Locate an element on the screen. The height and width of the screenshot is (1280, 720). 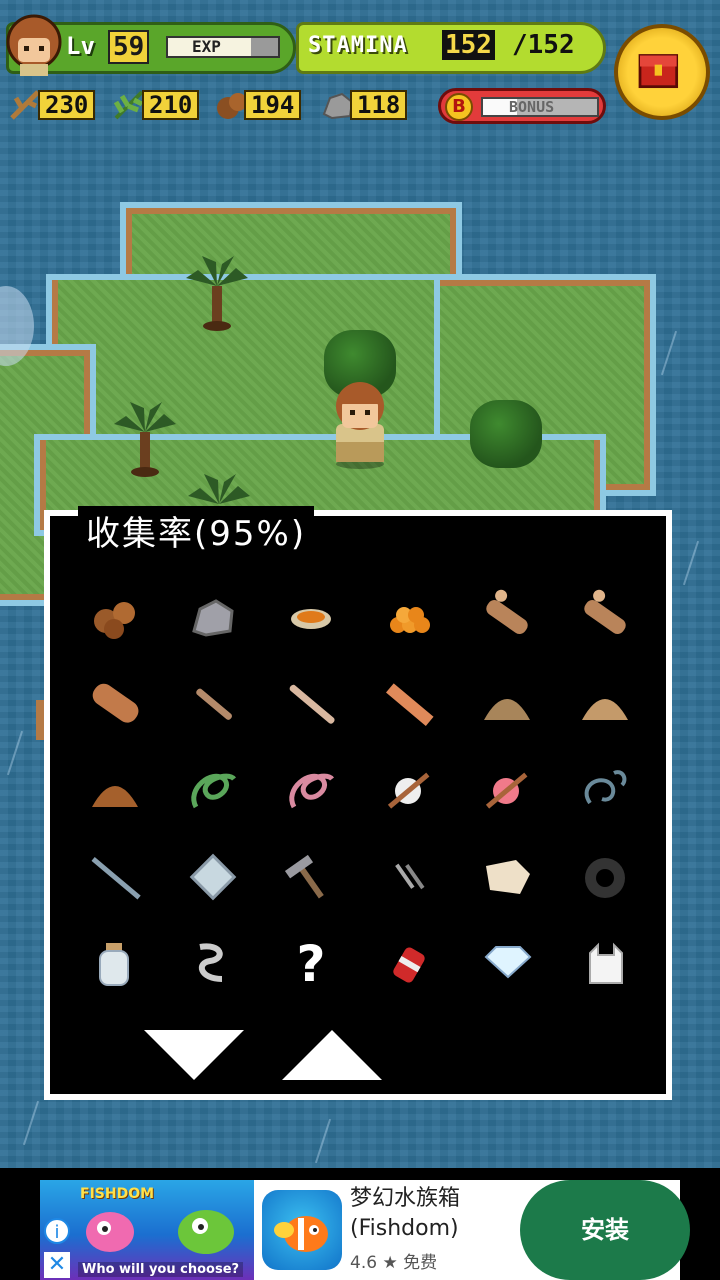
fishdom-app-icon is located at coordinates (302, 1230).